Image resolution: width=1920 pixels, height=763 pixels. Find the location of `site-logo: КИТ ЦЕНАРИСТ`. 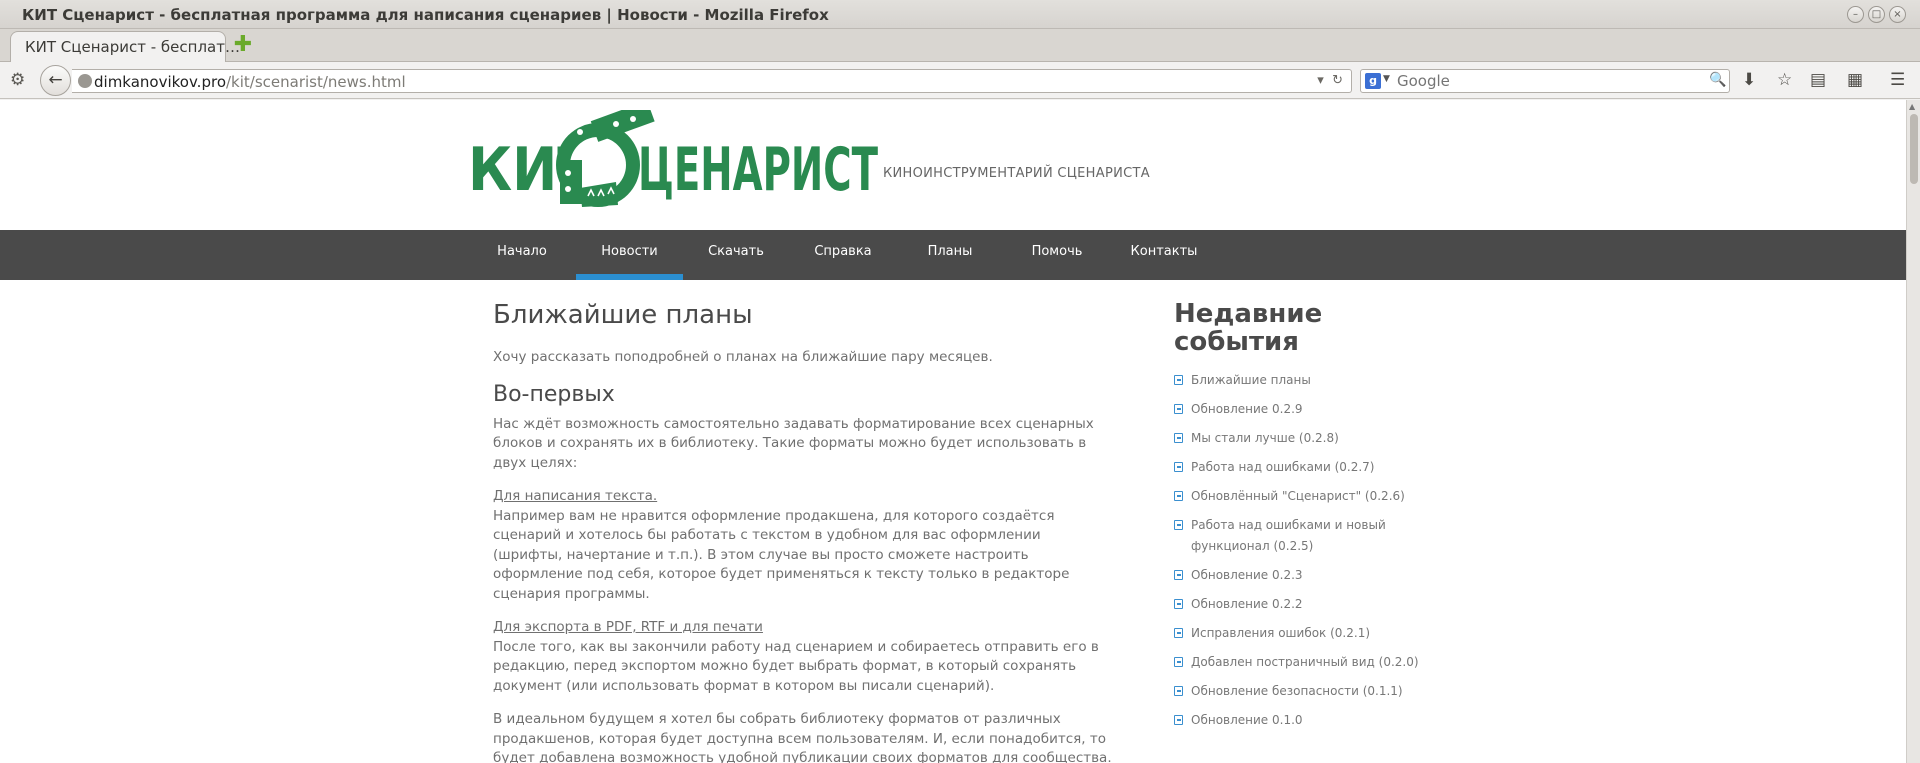

site-logo: КИТ ЦЕНАРИСТ is located at coordinates (673, 163).